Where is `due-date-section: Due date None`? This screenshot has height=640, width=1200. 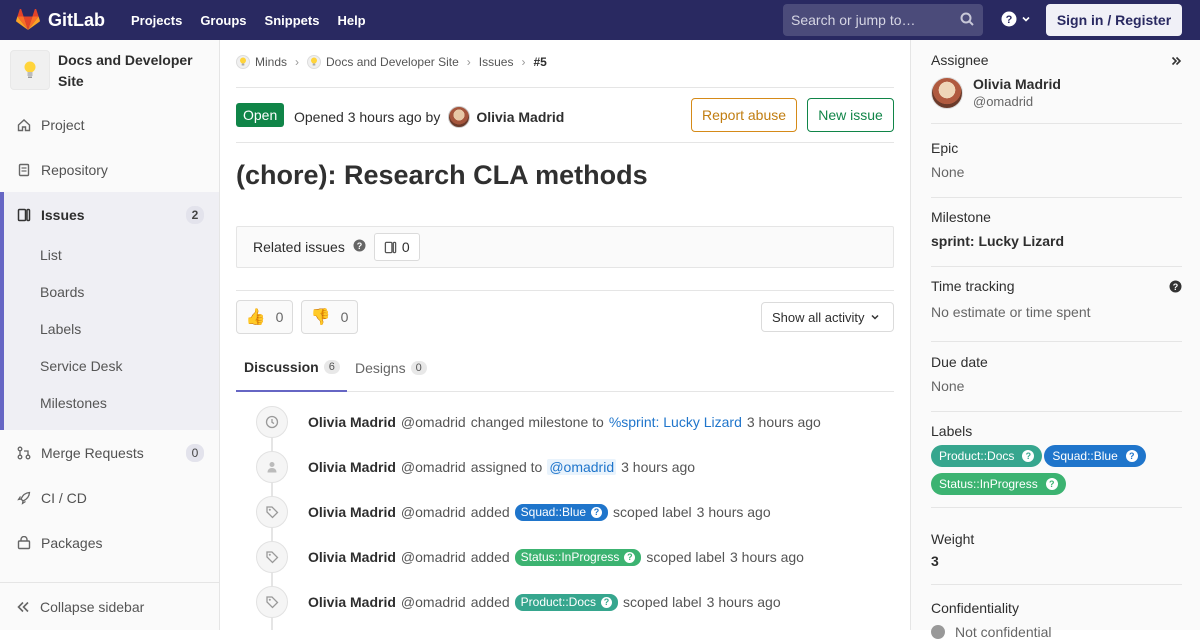
due-date-section: Due date None is located at coordinates (1056, 383).